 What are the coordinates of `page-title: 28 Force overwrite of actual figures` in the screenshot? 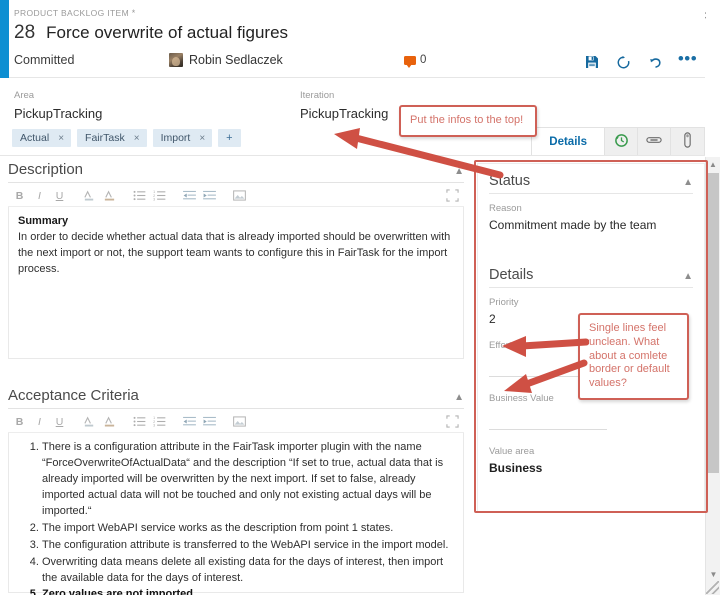 It's located at (151, 33).